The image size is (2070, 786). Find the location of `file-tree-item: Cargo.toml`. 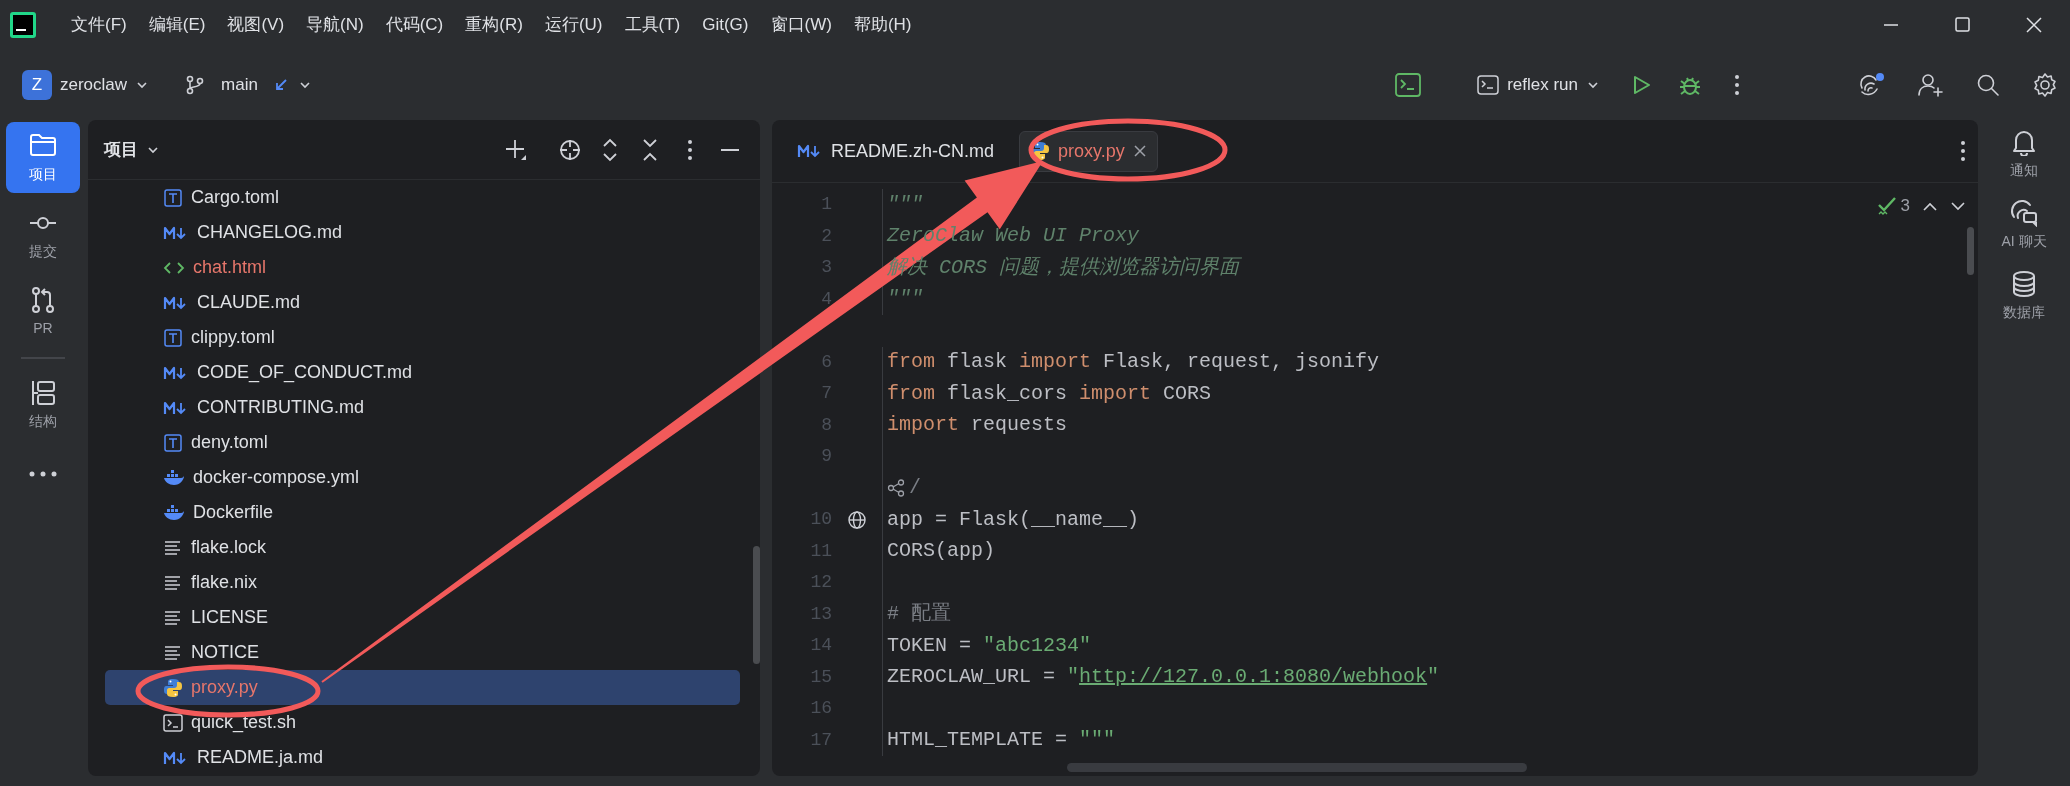

file-tree-item: Cargo.toml is located at coordinates (422, 197).